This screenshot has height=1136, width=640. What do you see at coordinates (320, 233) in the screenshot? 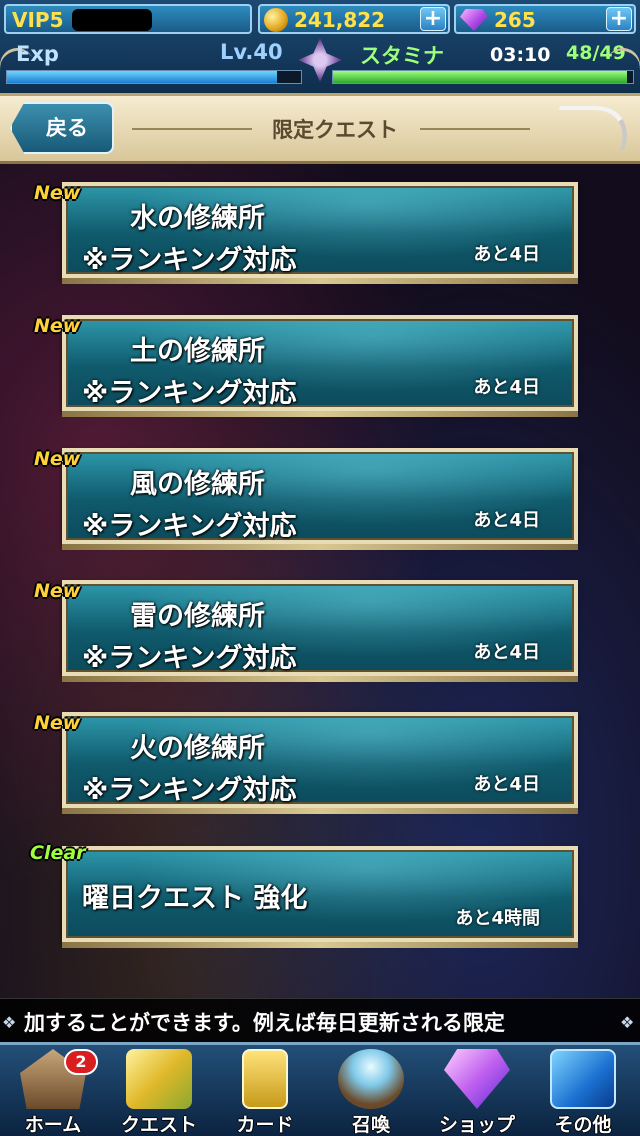
I see `quest-item-water: 水の修練所 ※ランキング対応 あと4日` at bounding box center [320, 233].